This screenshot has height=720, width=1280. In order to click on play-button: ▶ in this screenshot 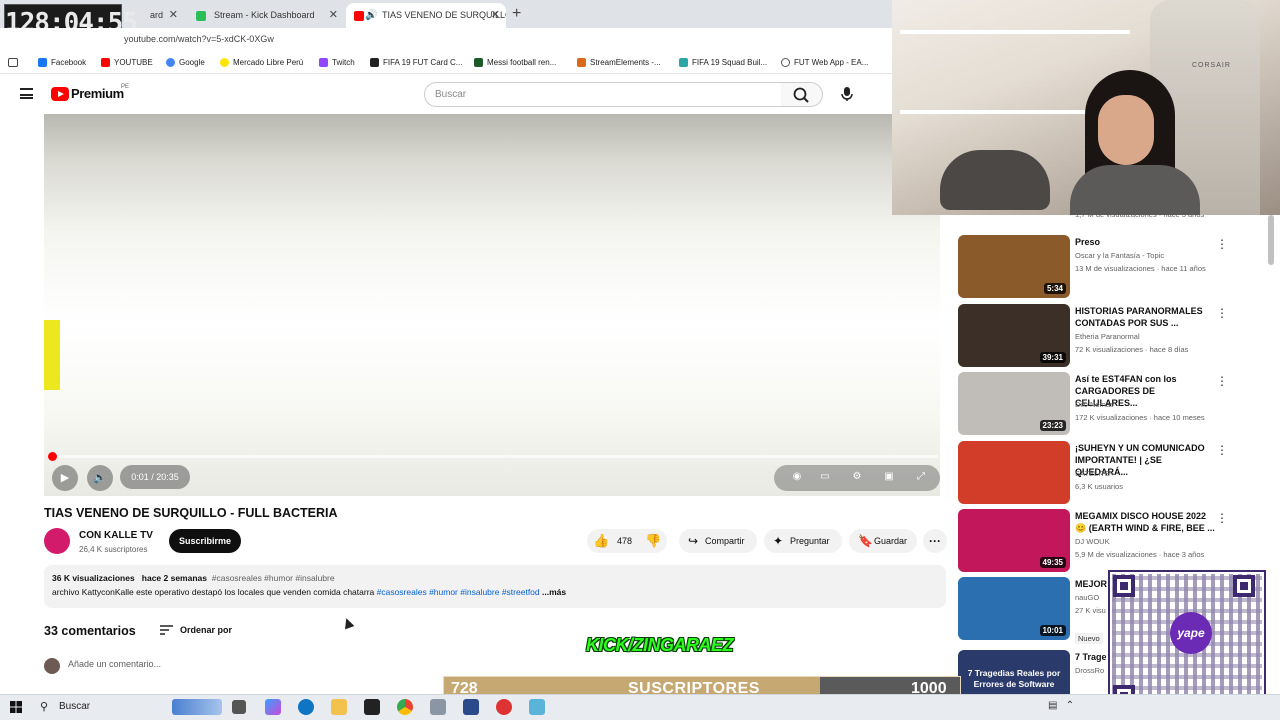, I will do `click(65, 478)`.